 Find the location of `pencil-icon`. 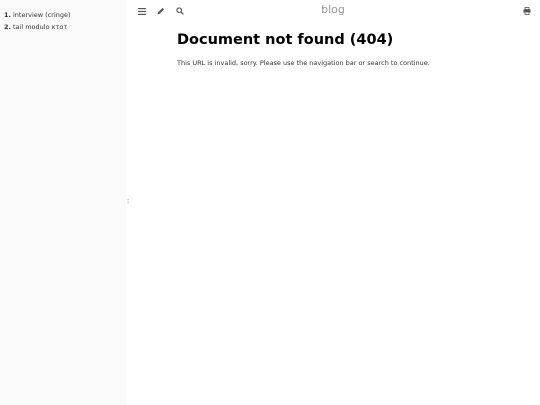

pencil-icon is located at coordinates (161, 11).